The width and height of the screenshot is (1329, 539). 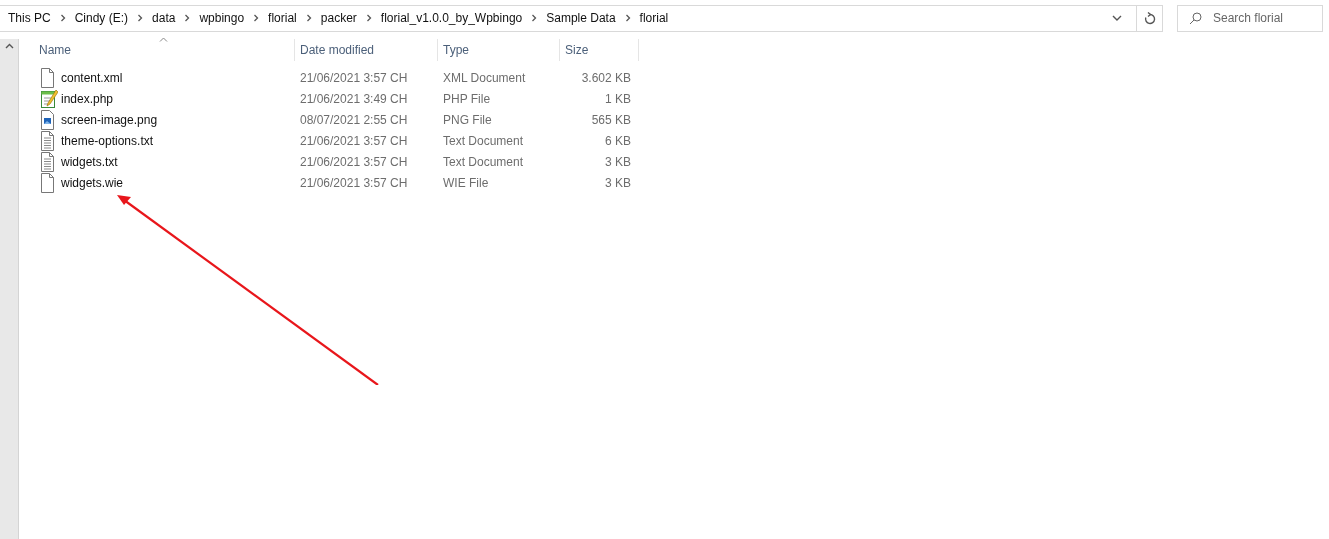 What do you see at coordinates (499, 50) in the screenshot?
I see `column-header: Type` at bounding box center [499, 50].